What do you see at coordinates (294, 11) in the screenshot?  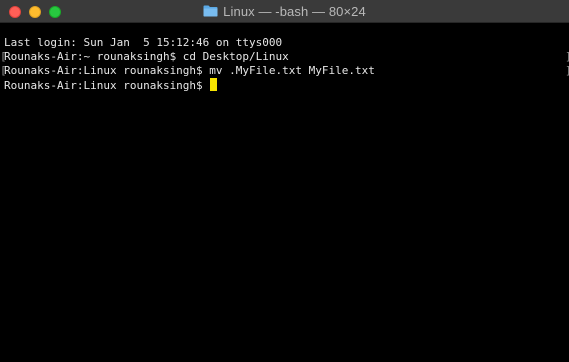 I see `window-title: Linux — -bash — 80×24` at bounding box center [294, 11].